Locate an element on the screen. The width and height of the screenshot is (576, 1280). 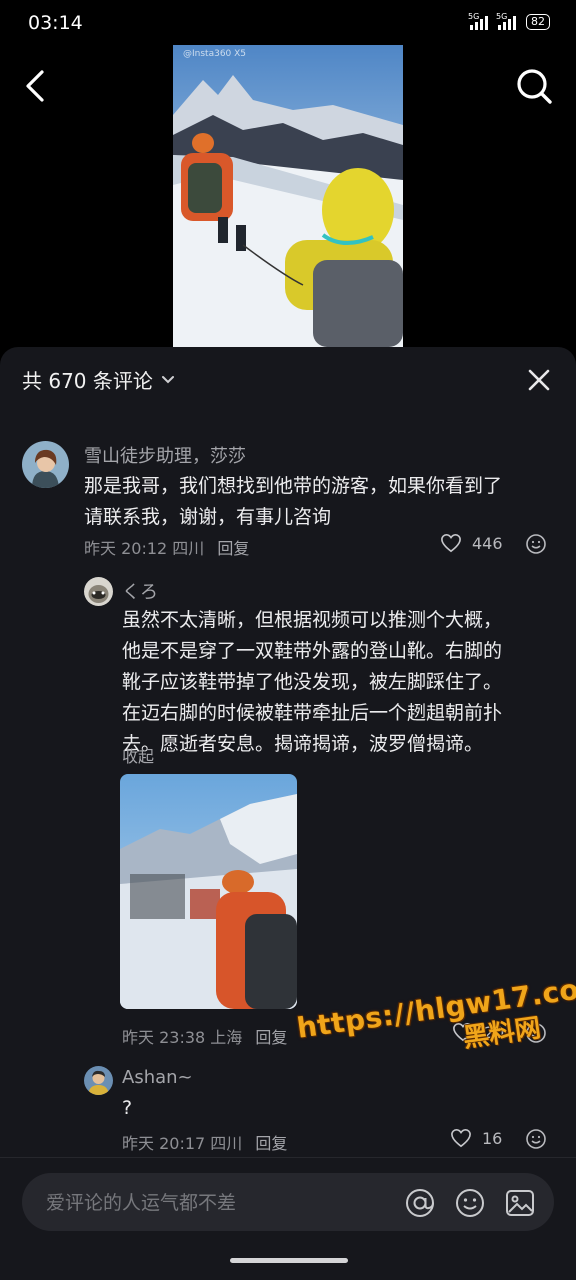
status-indicators: 5G 5G 82 is located at coordinates (509, 21).